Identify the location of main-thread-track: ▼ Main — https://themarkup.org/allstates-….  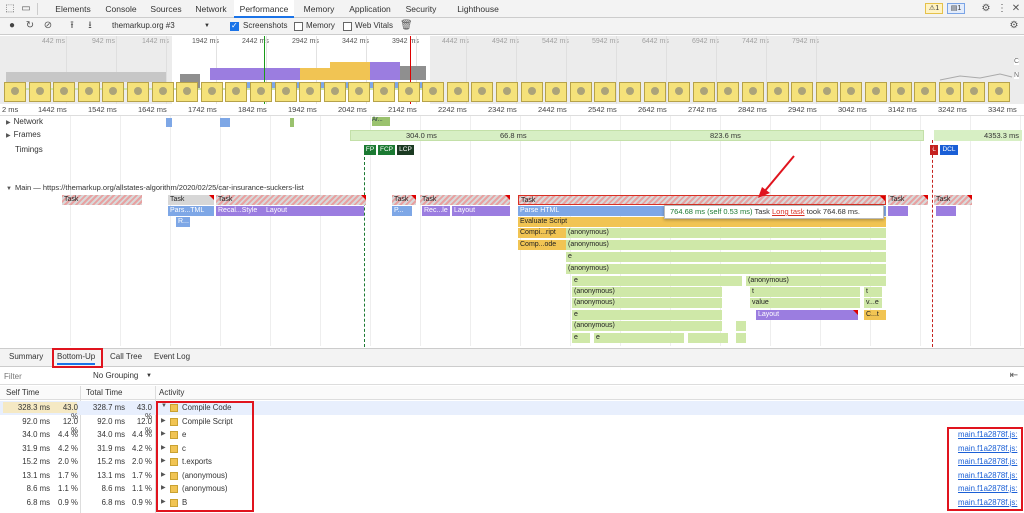
(512, 188).